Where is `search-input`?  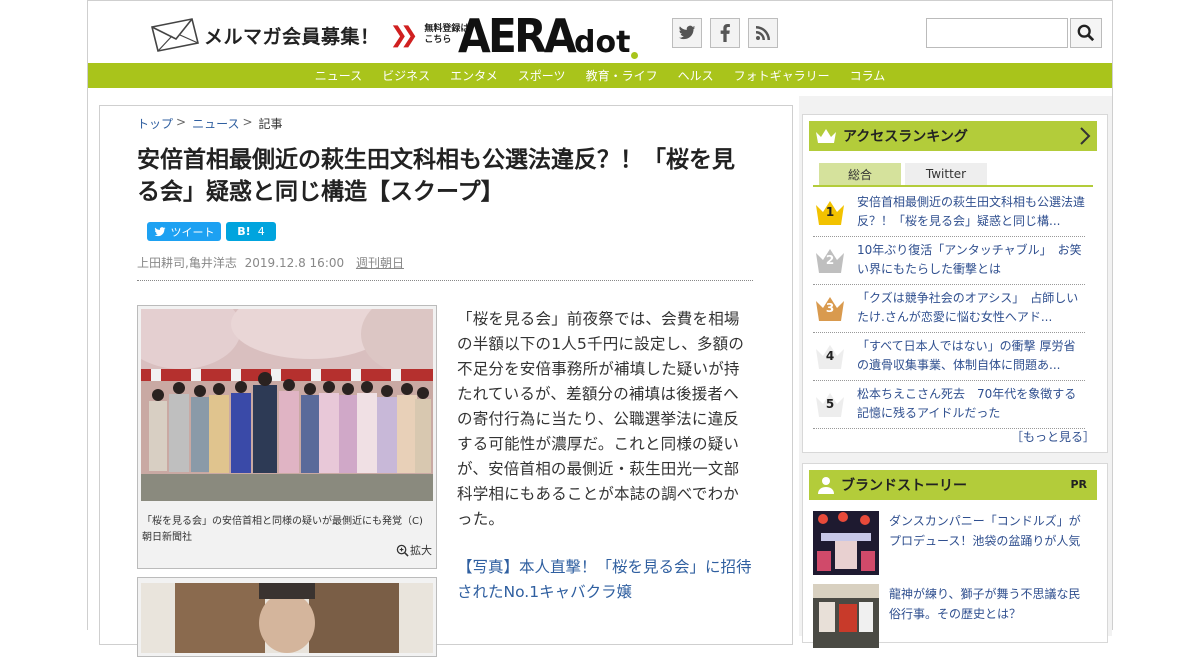
search-input is located at coordinates (997, 33).